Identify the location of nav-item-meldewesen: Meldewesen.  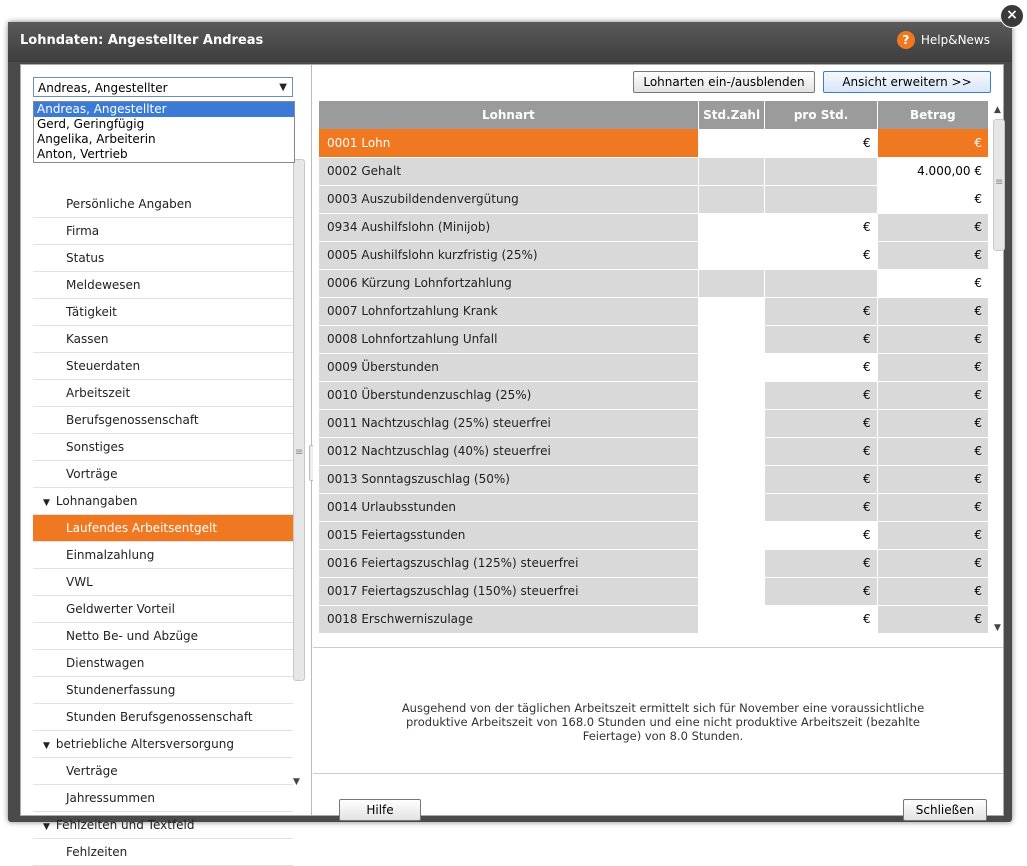
(163, 285).